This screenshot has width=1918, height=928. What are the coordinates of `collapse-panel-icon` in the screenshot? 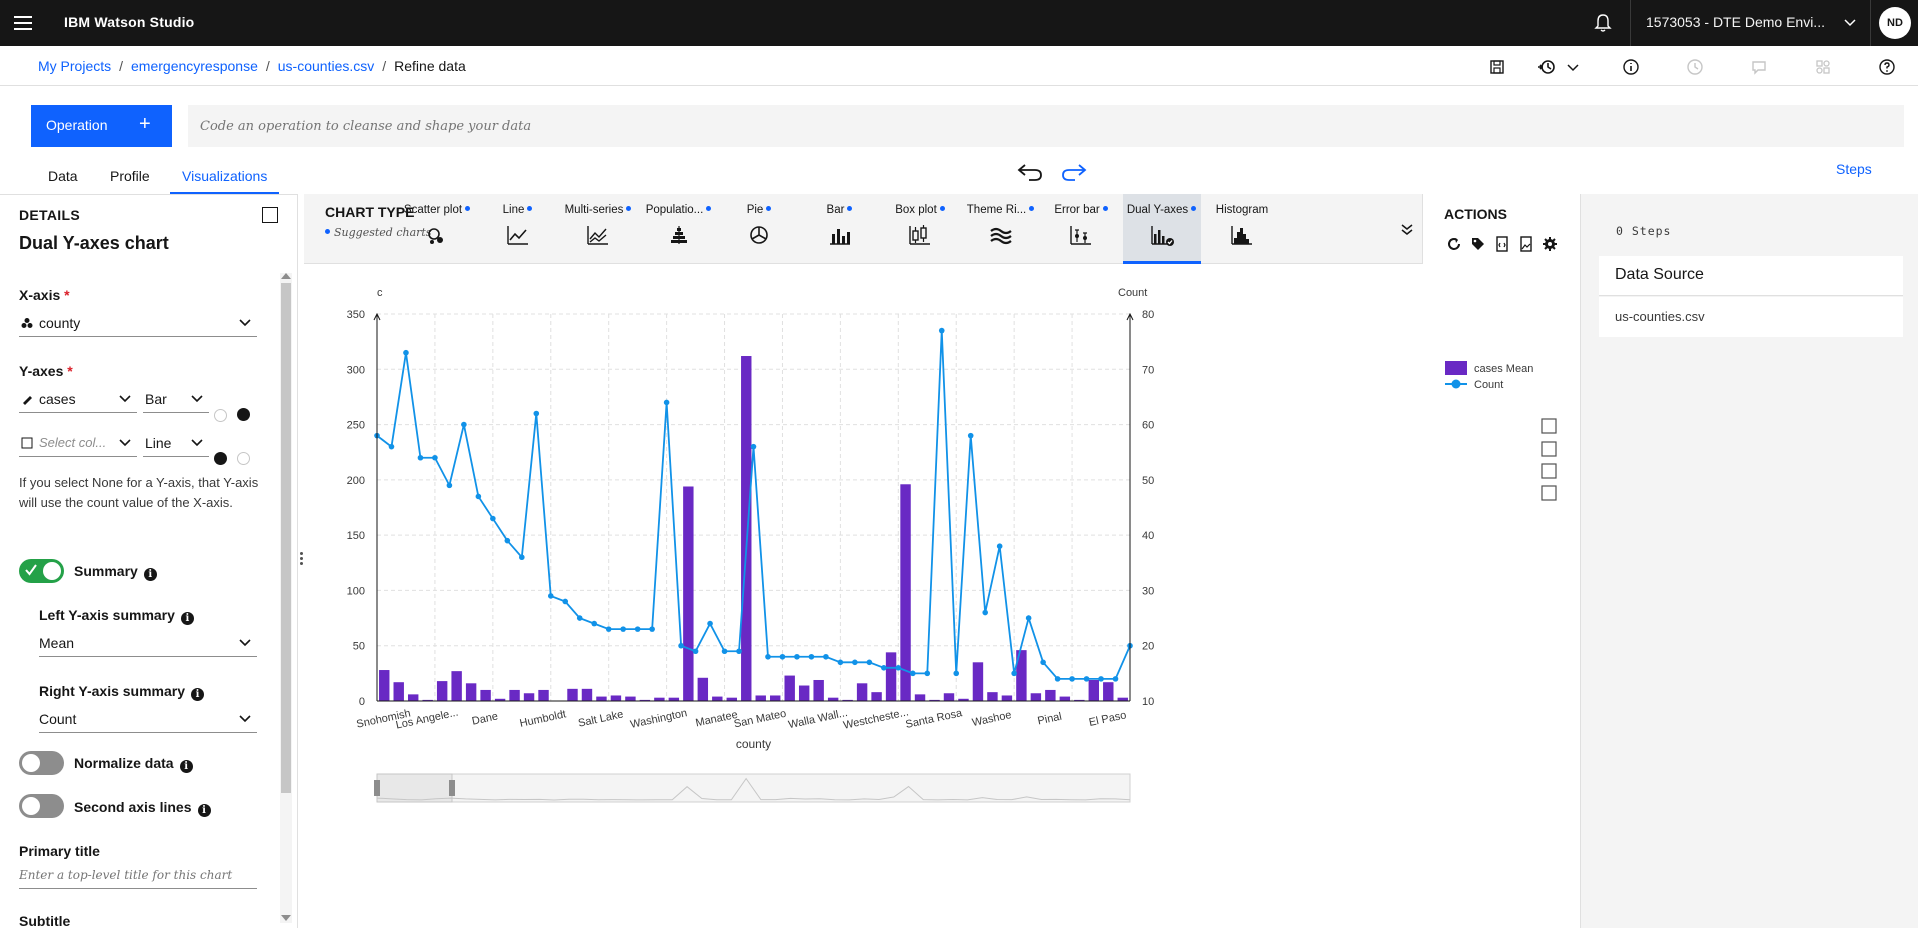 It's located at (270, 215).